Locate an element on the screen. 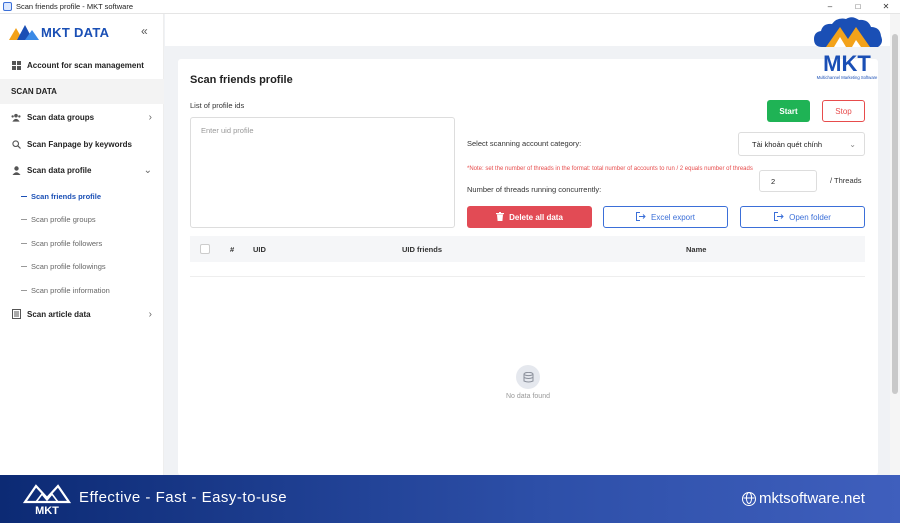 The image size is (900, 523). sidebar-item-label: Scan article data is located at coordinates (59, 314).